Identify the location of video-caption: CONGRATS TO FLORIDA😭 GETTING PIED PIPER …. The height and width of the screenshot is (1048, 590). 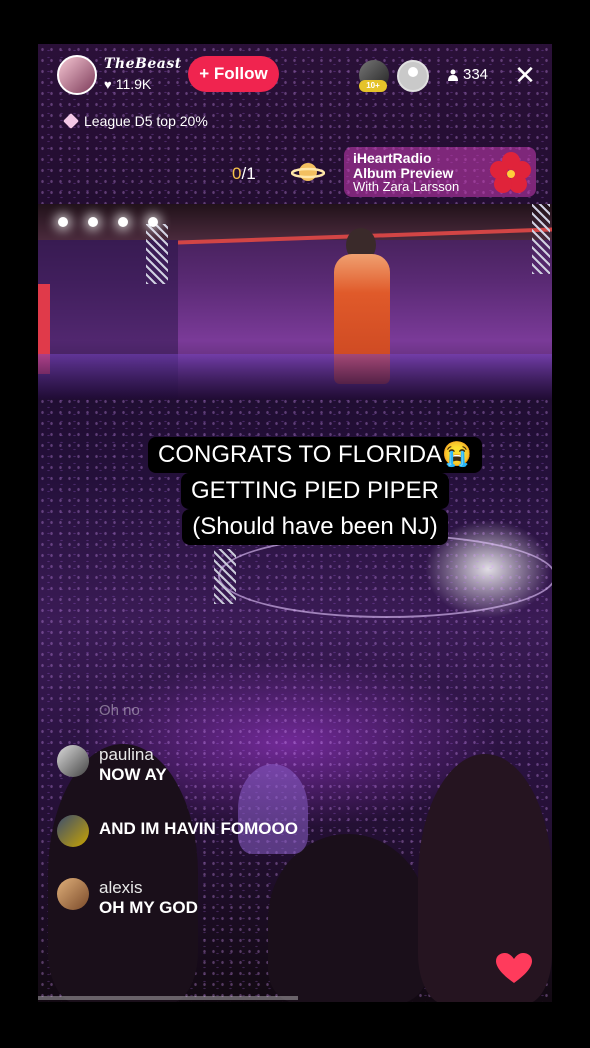
(315, 491).